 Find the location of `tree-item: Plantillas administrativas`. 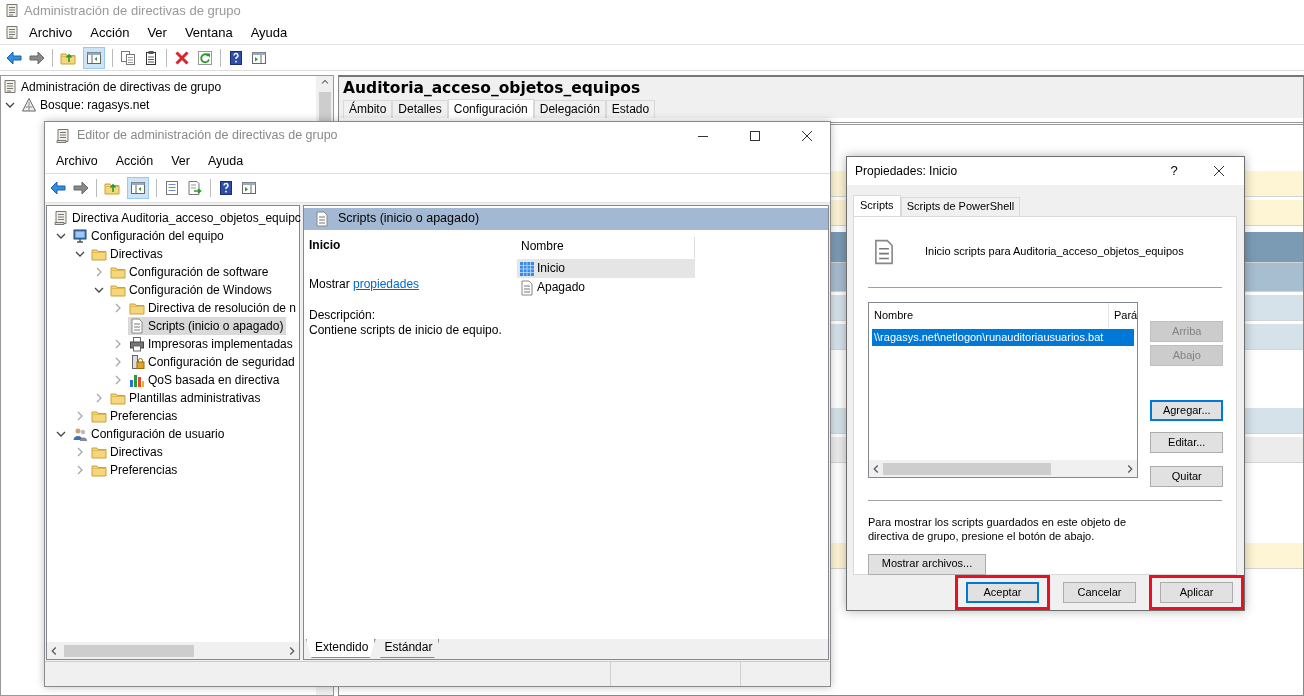

tree-item: Plantillas administrativas is located at coordinates (186, 398).